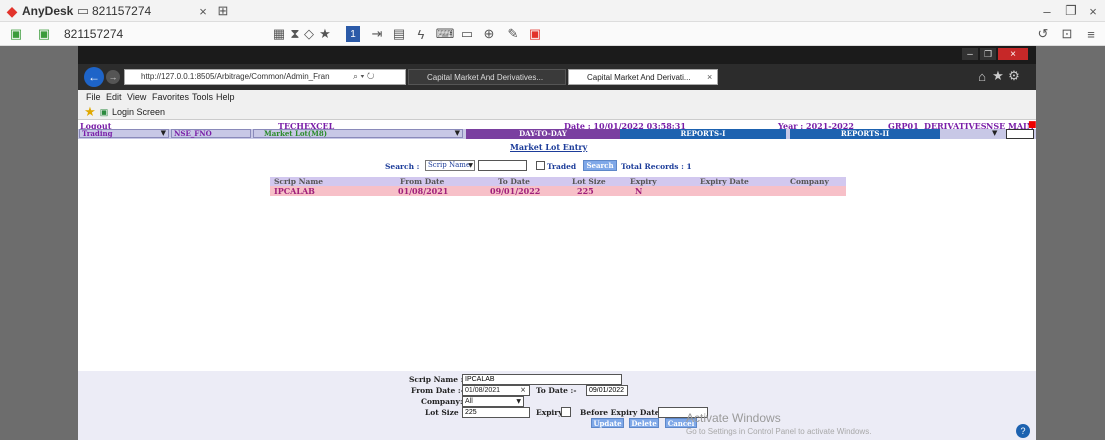  Describe the element at coordinates (523, 390) in the screenshot. I see `clear-icon: ×` at that location.